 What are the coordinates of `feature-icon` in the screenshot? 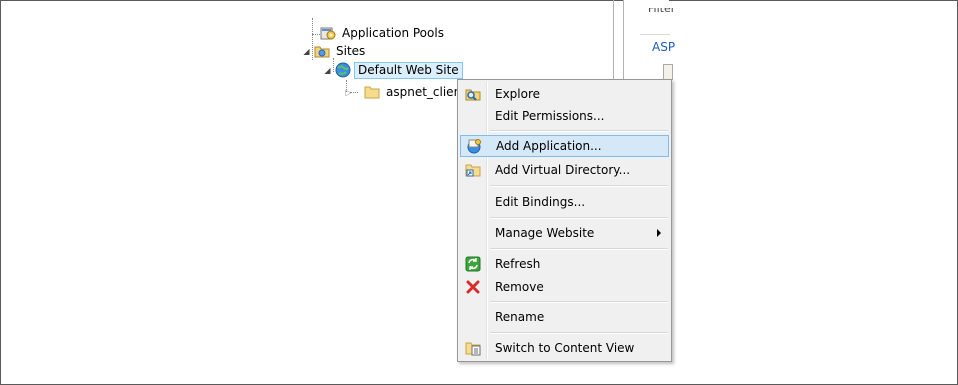 It's located at (668, 72).